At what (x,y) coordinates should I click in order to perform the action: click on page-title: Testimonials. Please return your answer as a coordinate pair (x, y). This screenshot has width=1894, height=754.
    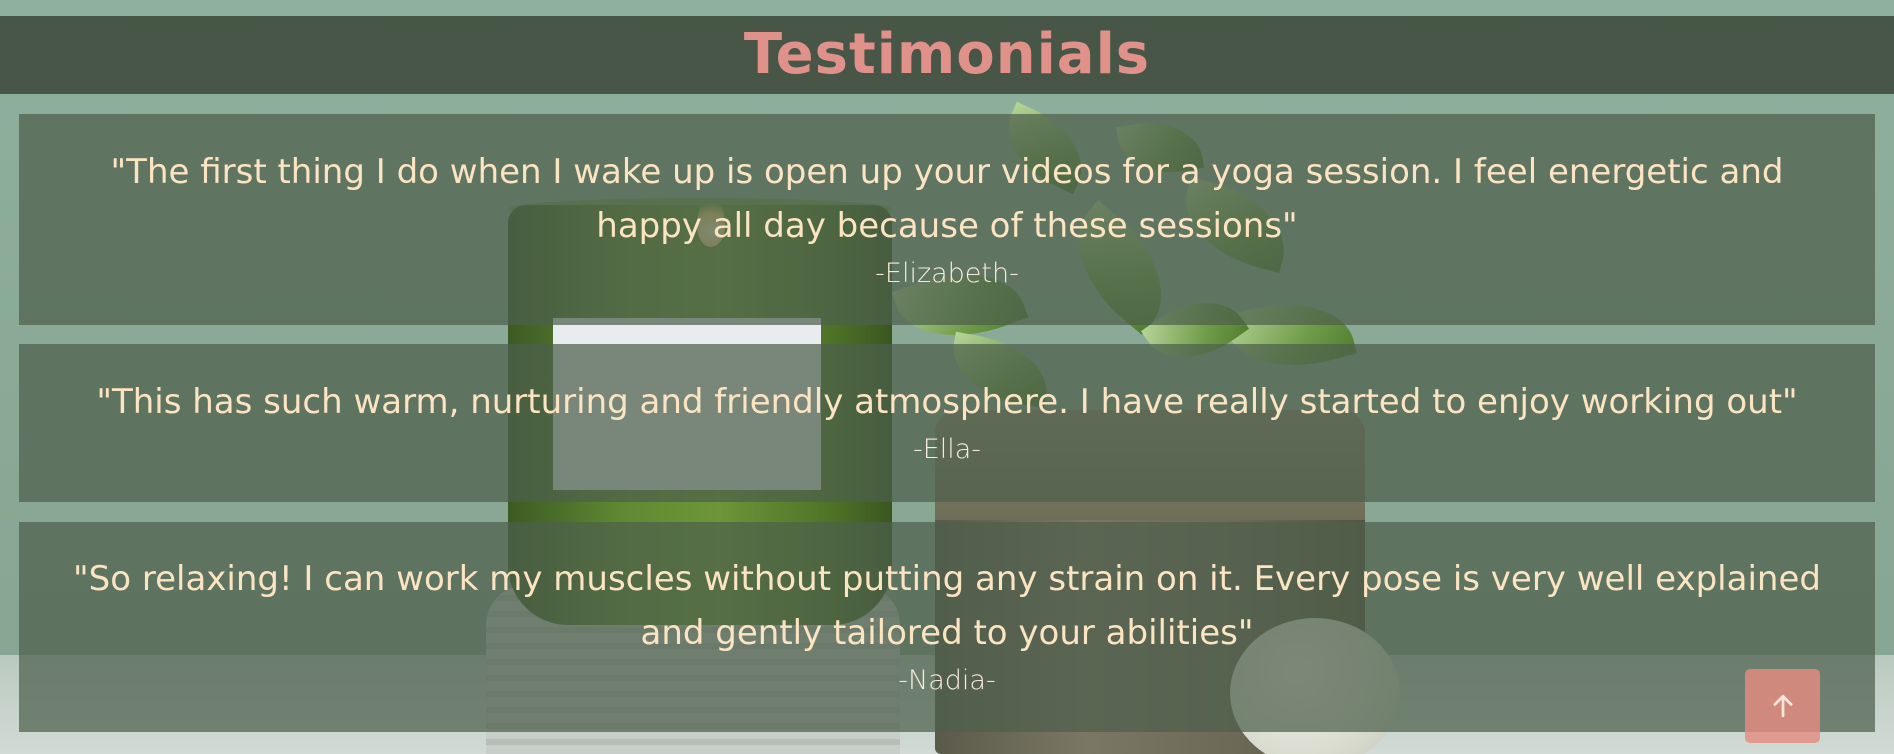
    Looking at the image, I should click on (947, 54).